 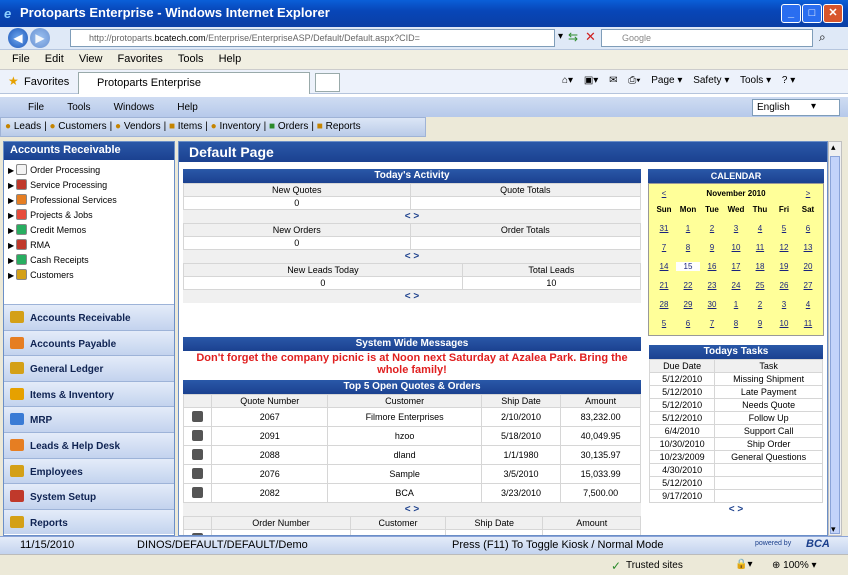 What do you see at coordinates (89, 496) in the screenshot?
I see `sidebar-nav-button: System Setup` at bounding box center [89, 496].